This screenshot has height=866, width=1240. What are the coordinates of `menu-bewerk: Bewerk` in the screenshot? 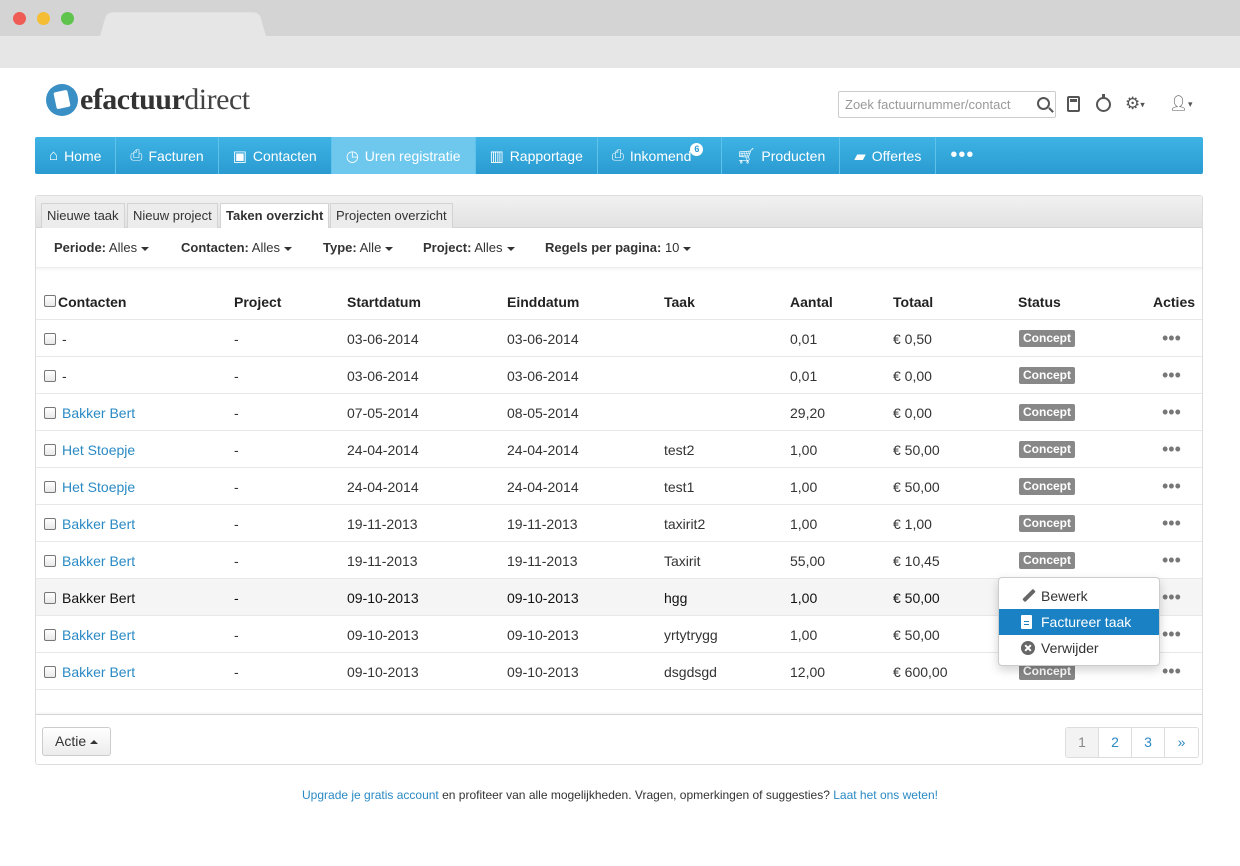 It's located at (1079, 596).